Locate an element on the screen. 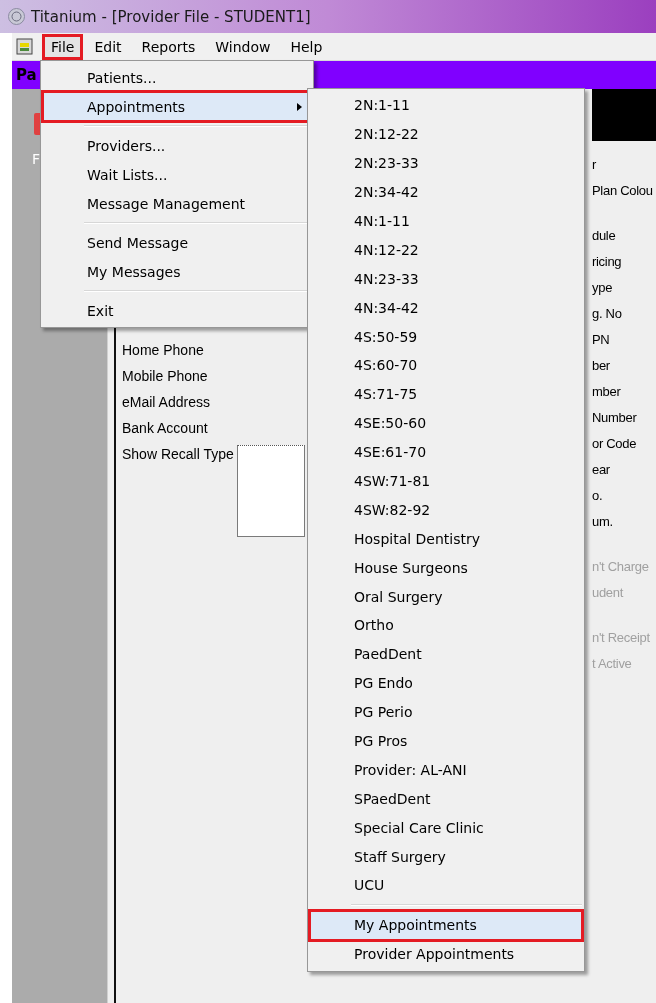 The height and width of the screenshot is (1003, 656). field-label: dule is located at coordinates (604, 236).